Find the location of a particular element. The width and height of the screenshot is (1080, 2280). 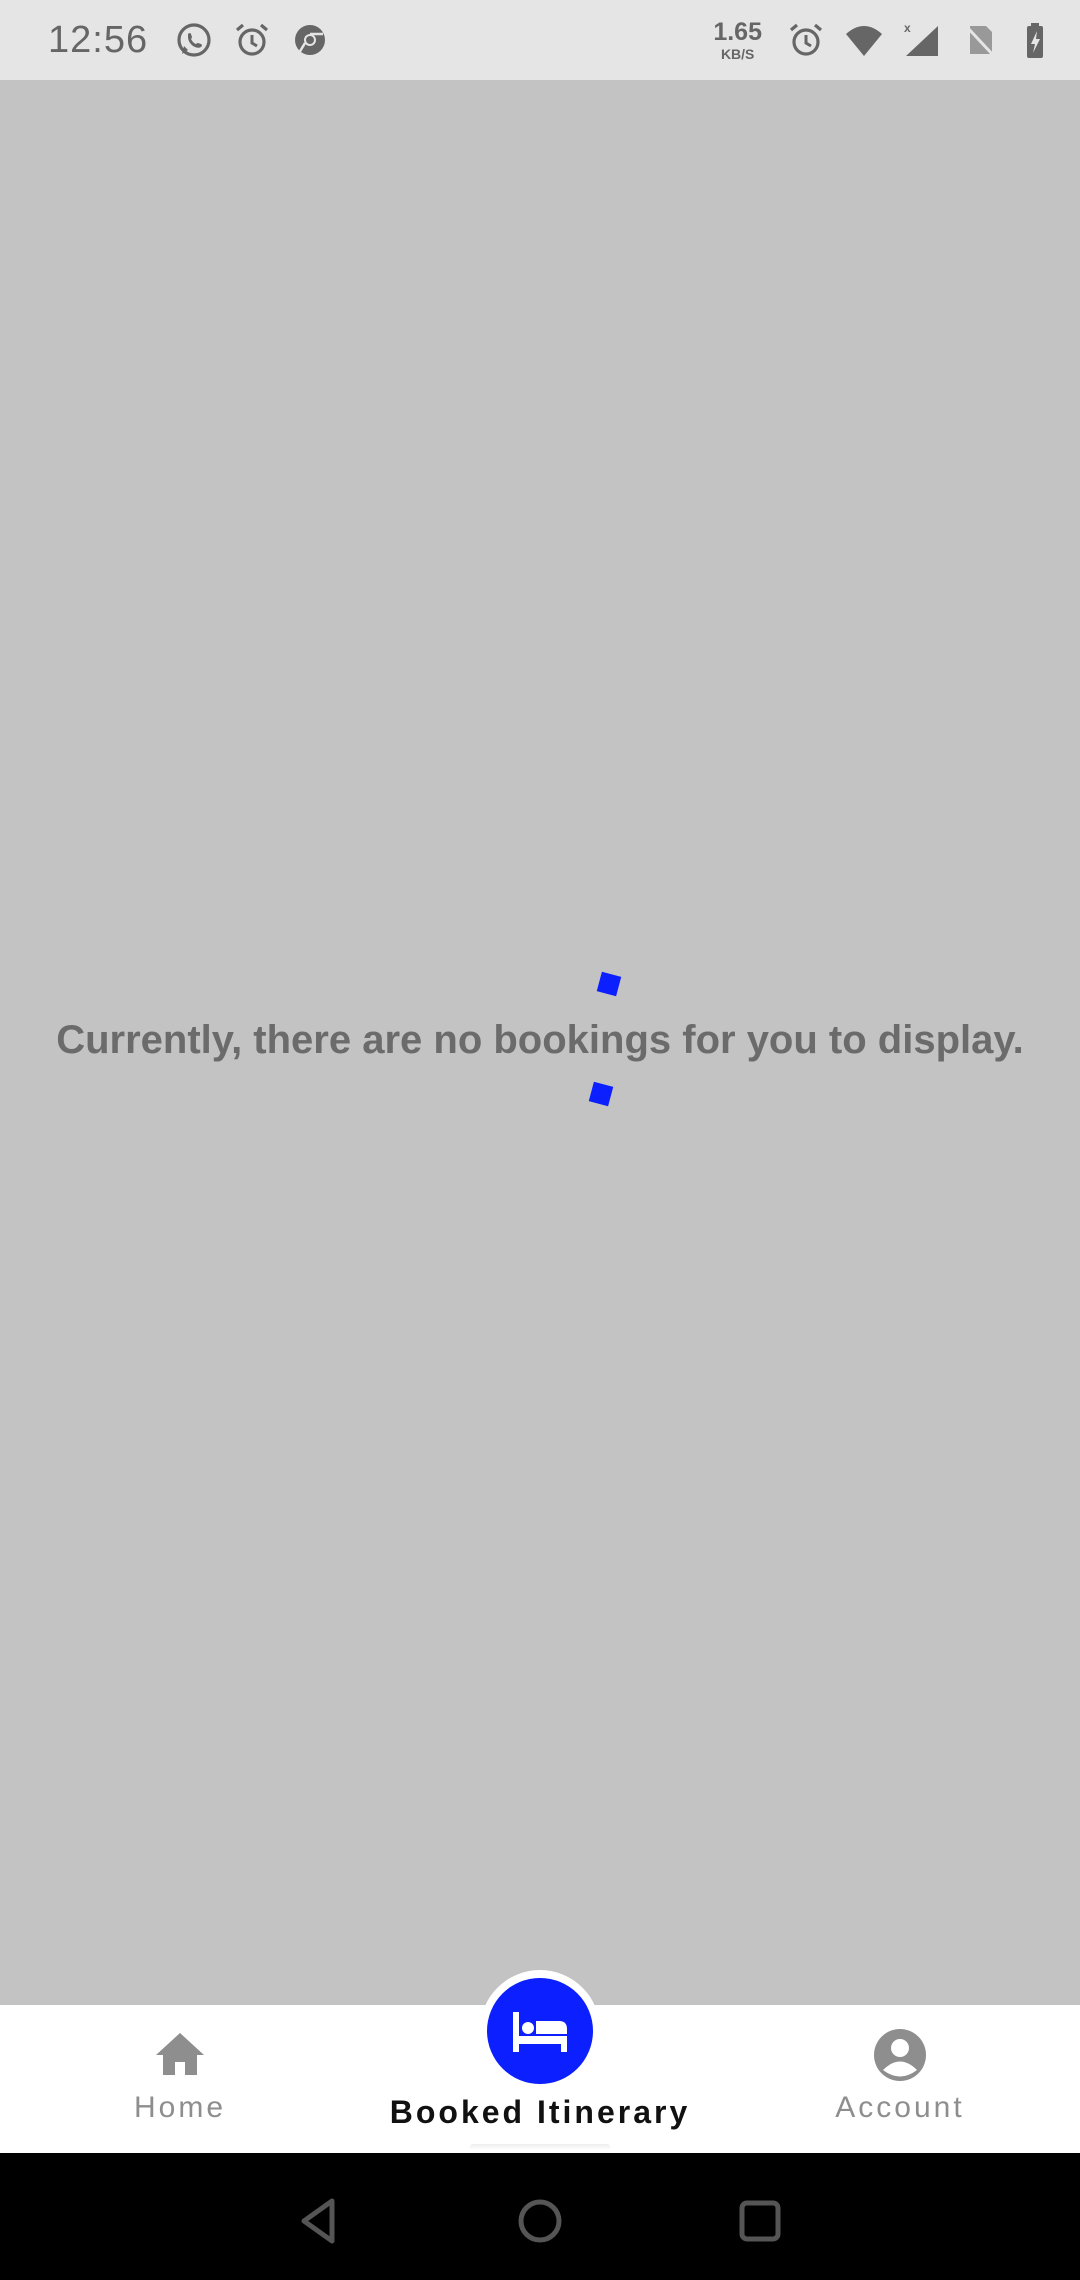

nav-account: Account is located at coordinates (900, 2079).